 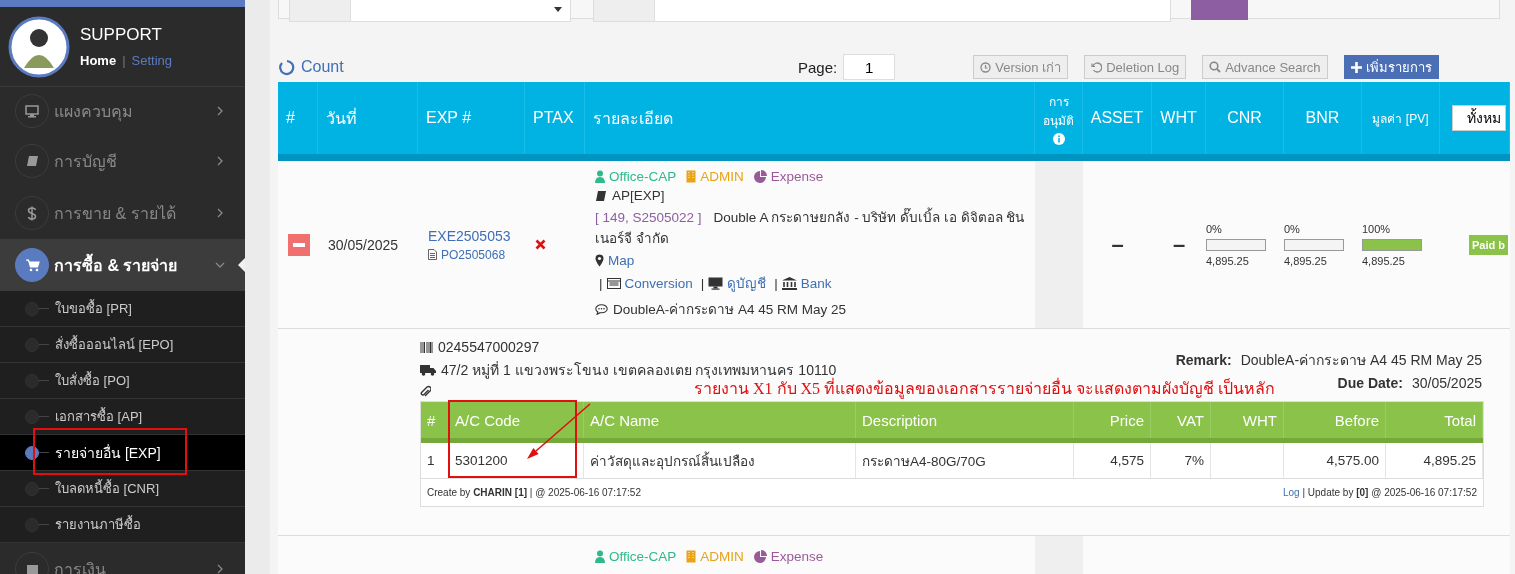 I want to click on home-link: Home, so click(x=98, y=60).